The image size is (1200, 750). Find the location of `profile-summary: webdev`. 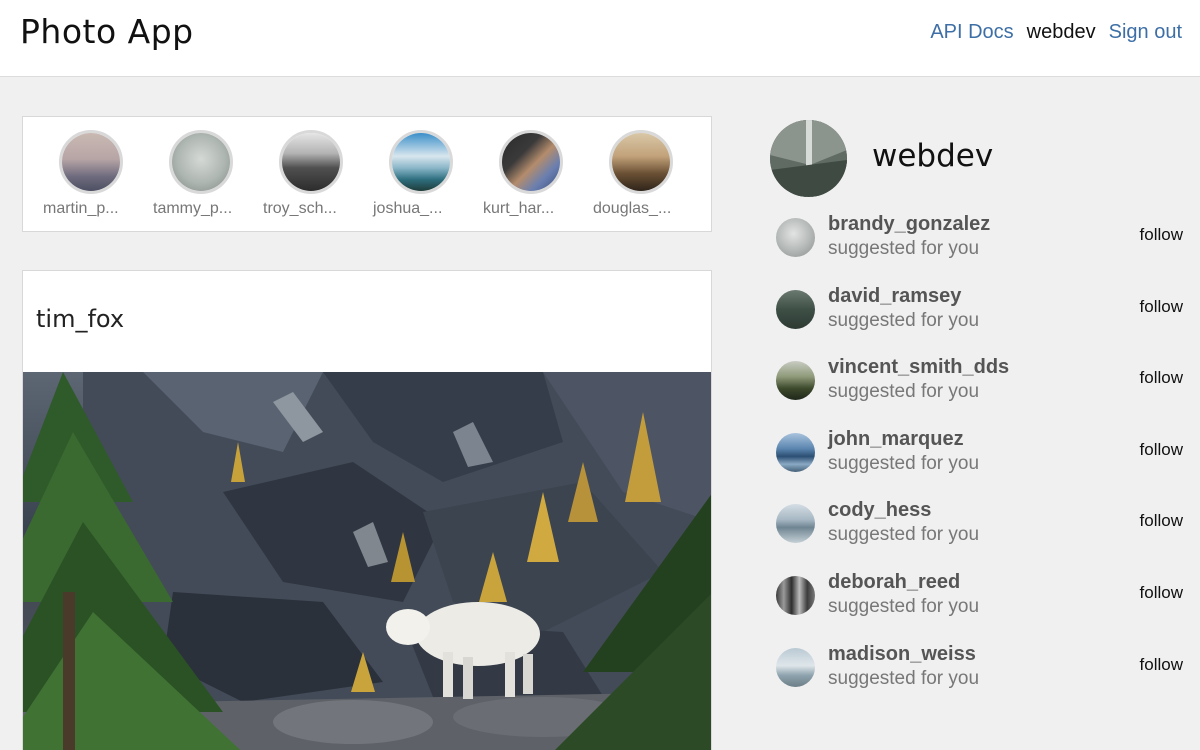

profile-summary: webdev is located at coordinates (980, 160).